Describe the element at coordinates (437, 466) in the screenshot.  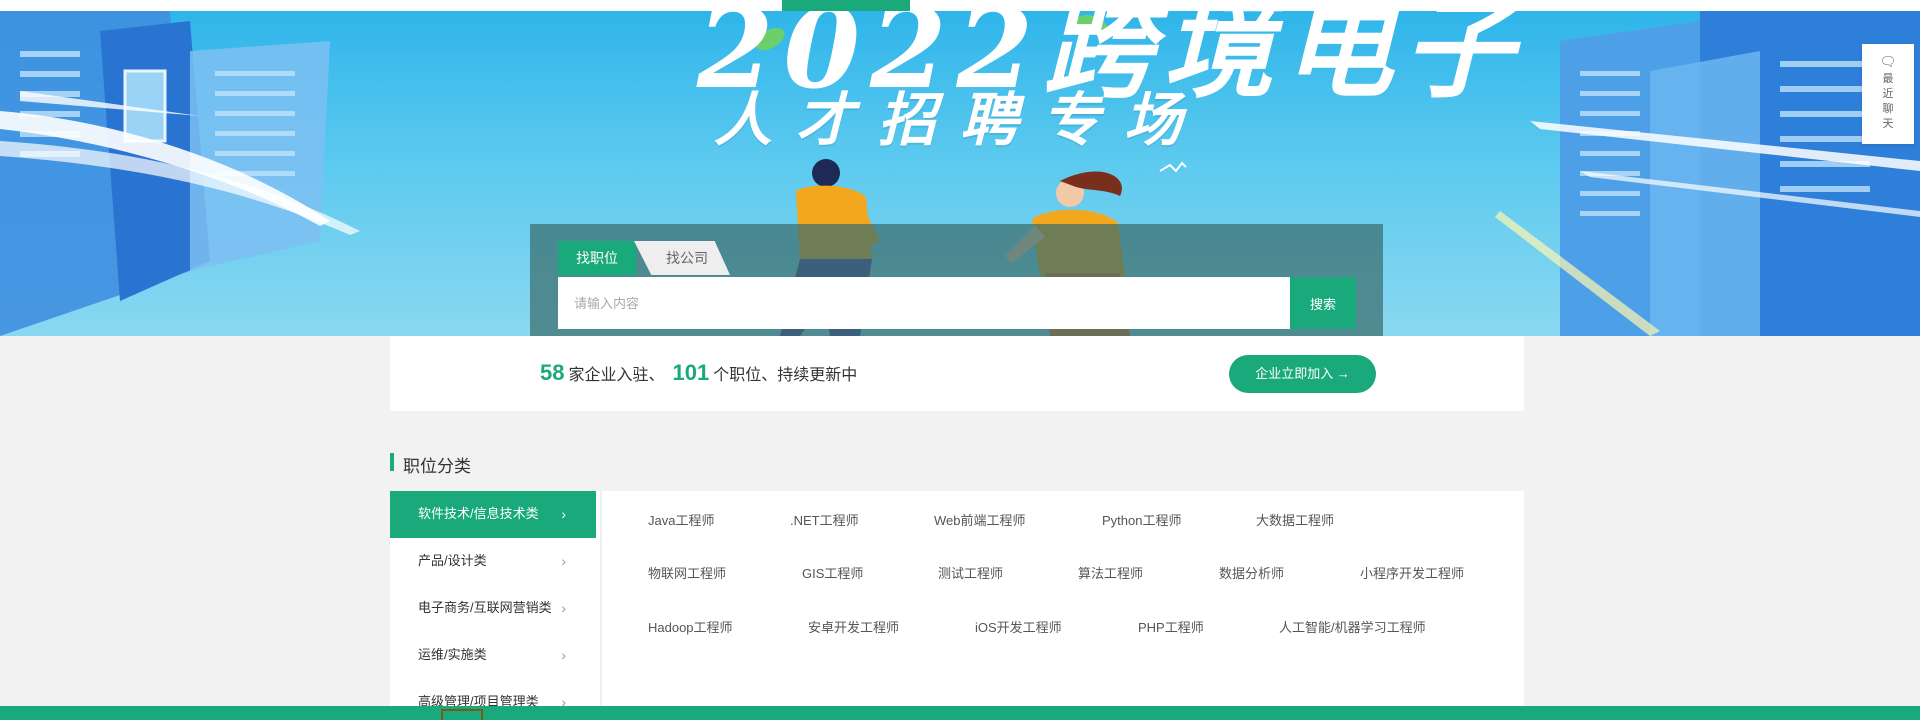
I see `section-title: 职位分类` at that location.